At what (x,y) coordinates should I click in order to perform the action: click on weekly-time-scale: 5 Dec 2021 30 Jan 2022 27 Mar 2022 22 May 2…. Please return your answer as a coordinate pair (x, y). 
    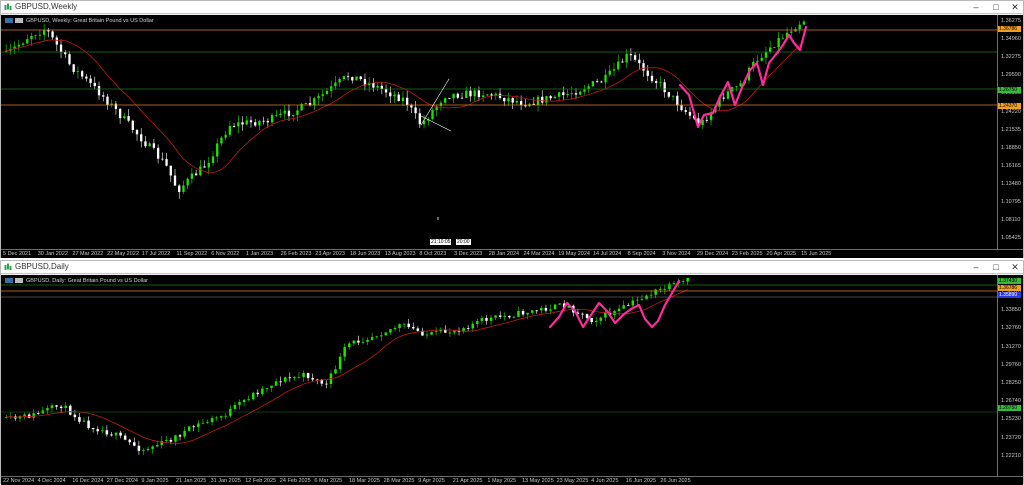
    Looking at the image, I should click on (512, 253).